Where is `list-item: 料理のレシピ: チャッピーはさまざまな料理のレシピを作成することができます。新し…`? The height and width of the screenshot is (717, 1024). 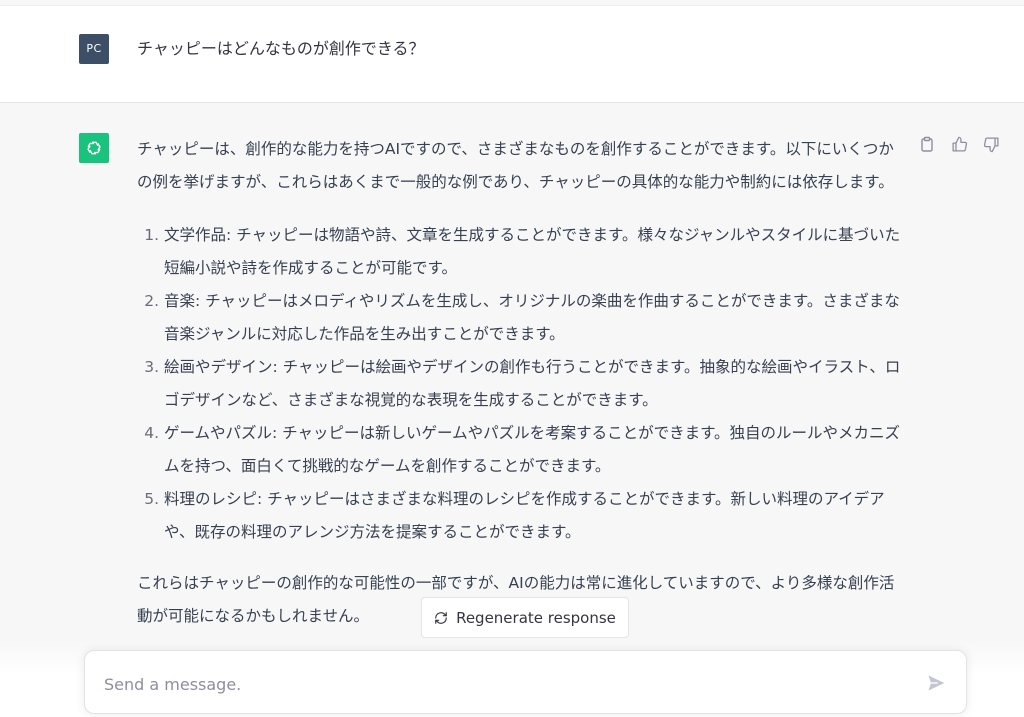
list-item: 料理のレシピ: チャッピーはさまざまな料理のレシピを作成することができます。新し… is located at coordinates (535, 516).